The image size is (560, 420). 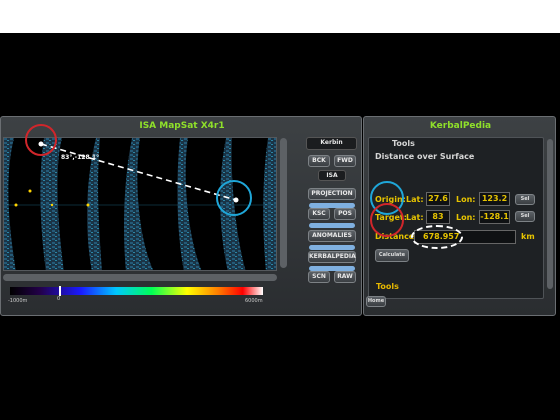 What do you see at coordinates (345, 161) in the screenshot?
I see `forward-button: FWD` at bounding box center [345, 161].